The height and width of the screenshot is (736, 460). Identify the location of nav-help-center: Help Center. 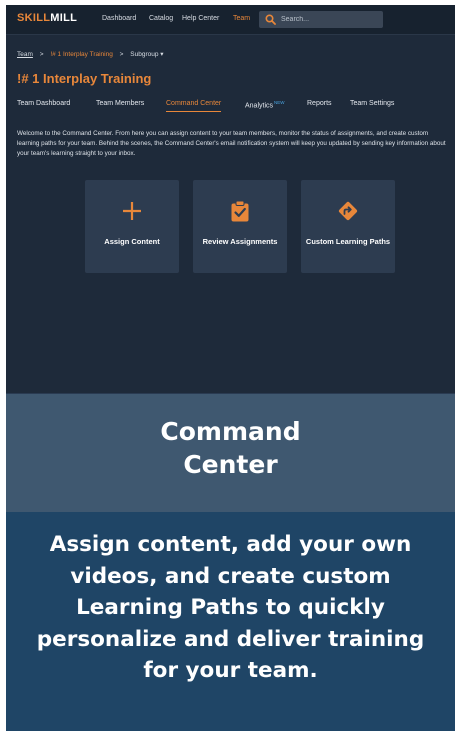
(200, 18).